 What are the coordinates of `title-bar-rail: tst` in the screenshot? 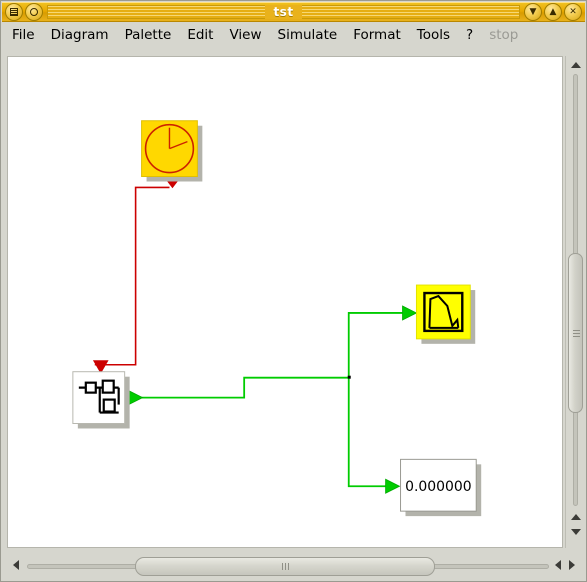 It's located at (283, 12).